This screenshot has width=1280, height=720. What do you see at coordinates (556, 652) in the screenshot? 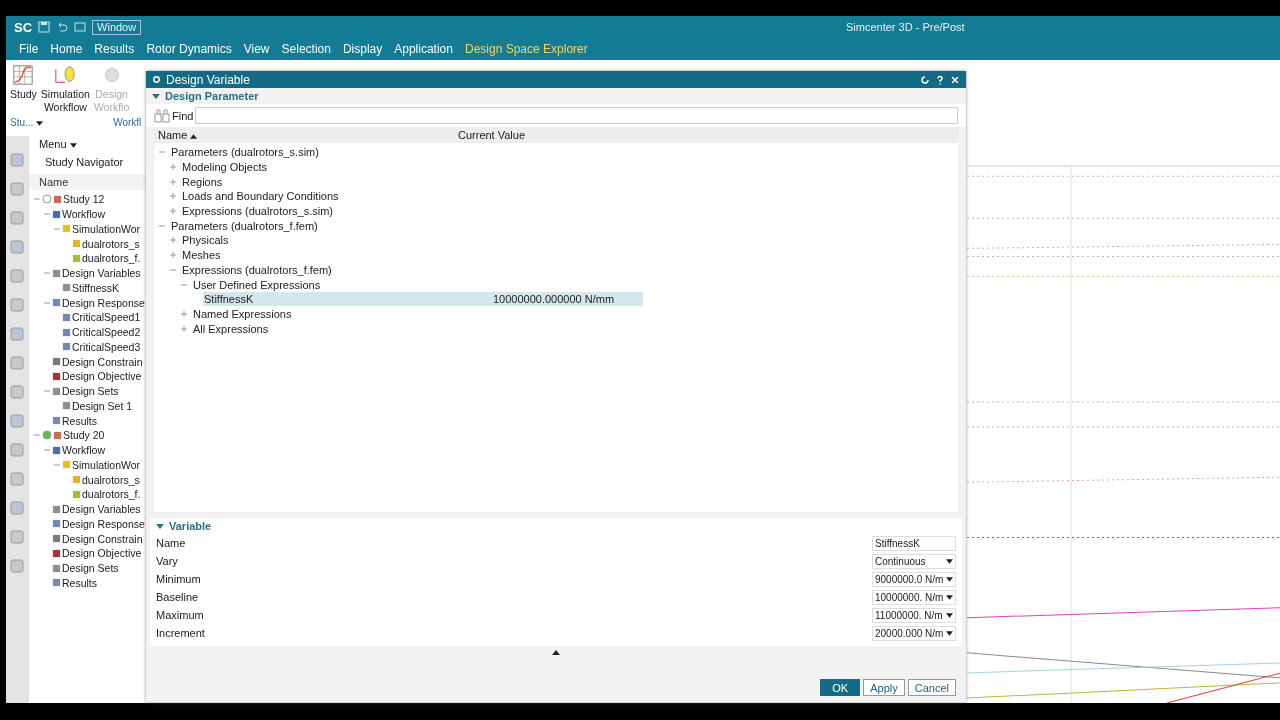
I see `collapse-arrow-icon` at bounding box center [556, 652].